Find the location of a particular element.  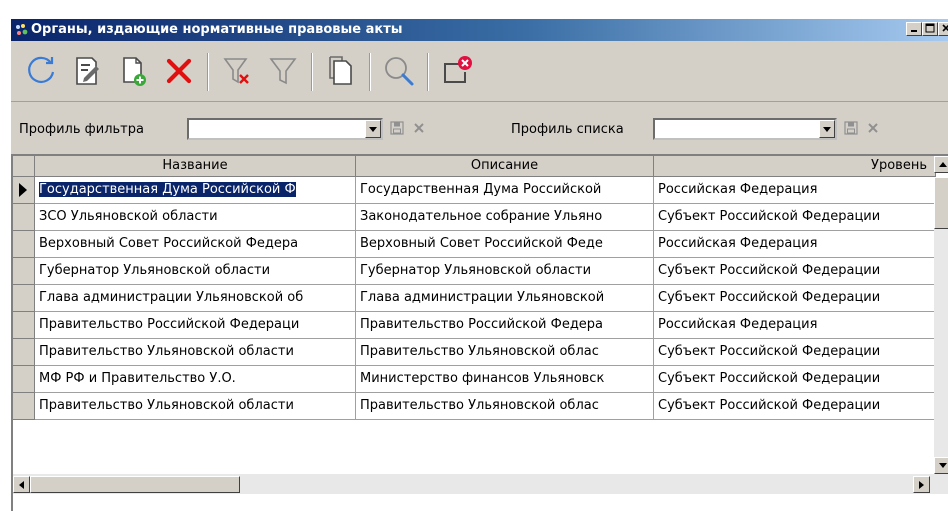

copy-button is located at coordinates (341, 71).